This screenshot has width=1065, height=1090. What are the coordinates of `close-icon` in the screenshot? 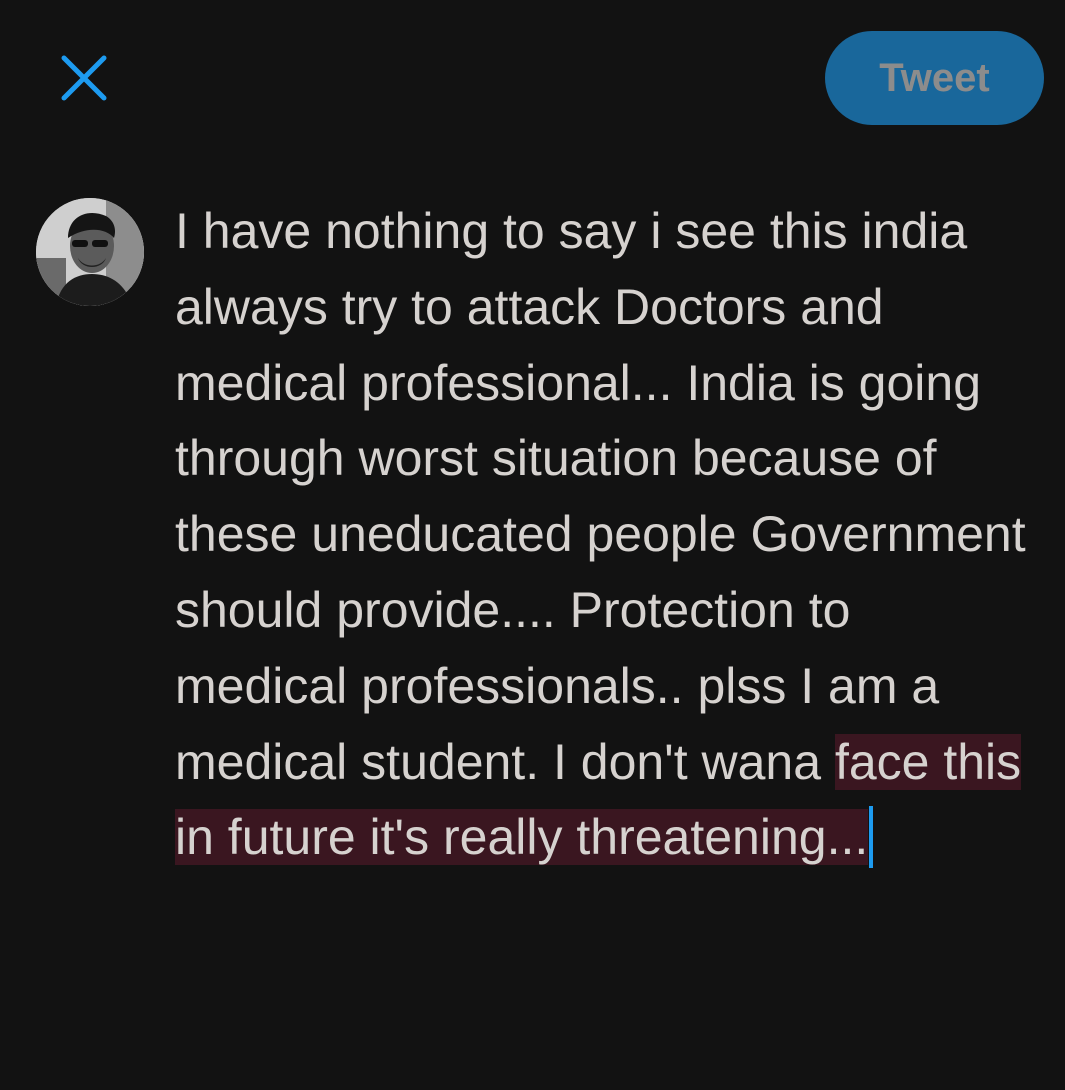 It's located at (84, 78).